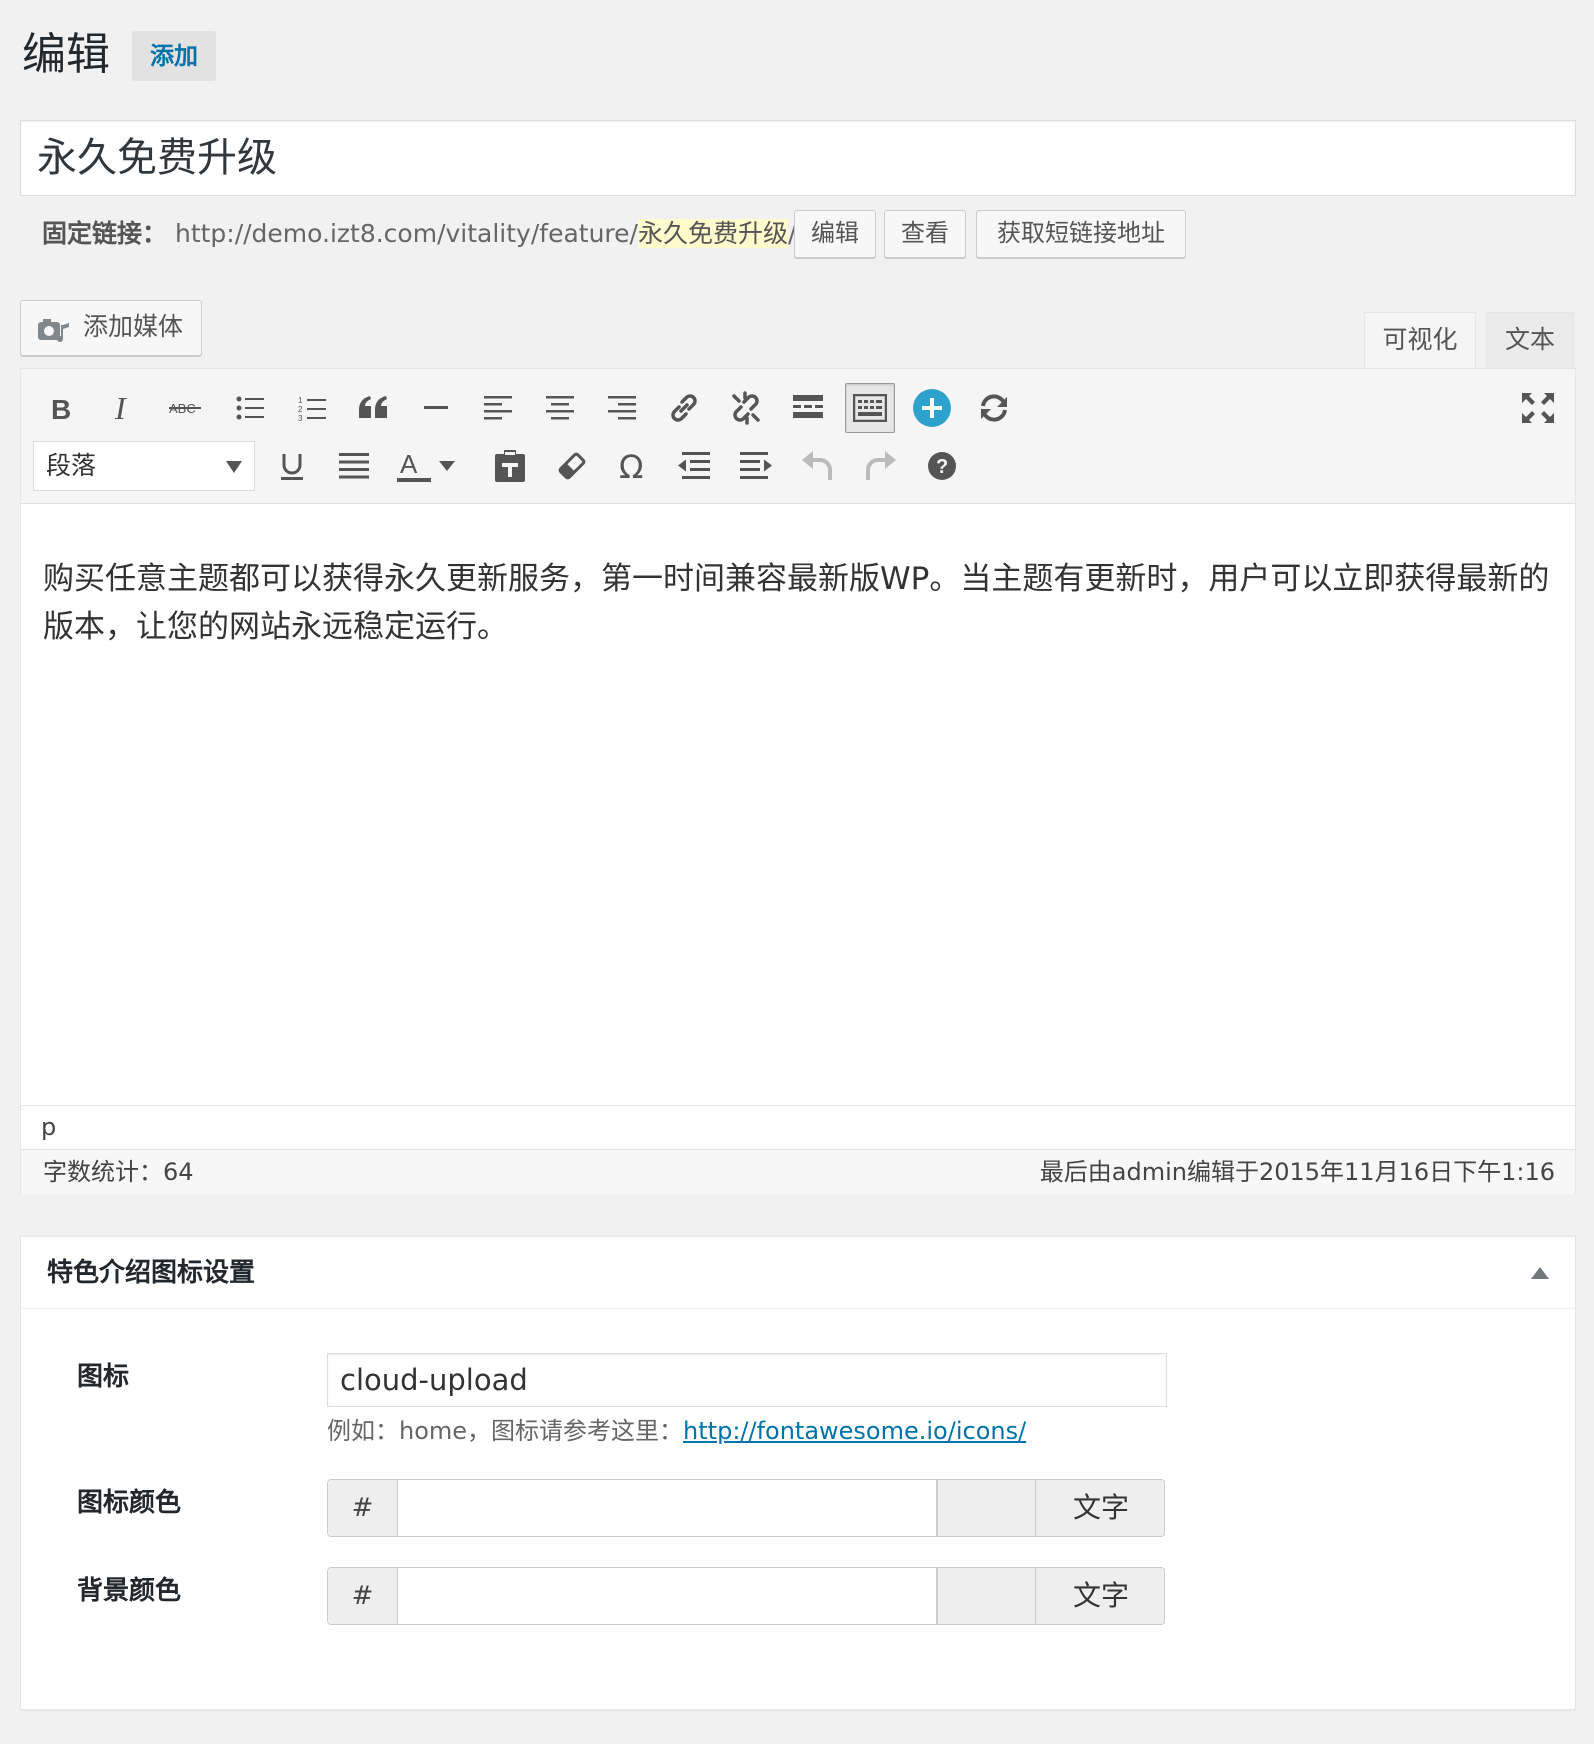 The height and width of the screenshot is (1744, 1594). What do you see at coordinates (436, 408) in the screenshot?
I see `horizontal-rule-icon` at bounding box center [436, 408].